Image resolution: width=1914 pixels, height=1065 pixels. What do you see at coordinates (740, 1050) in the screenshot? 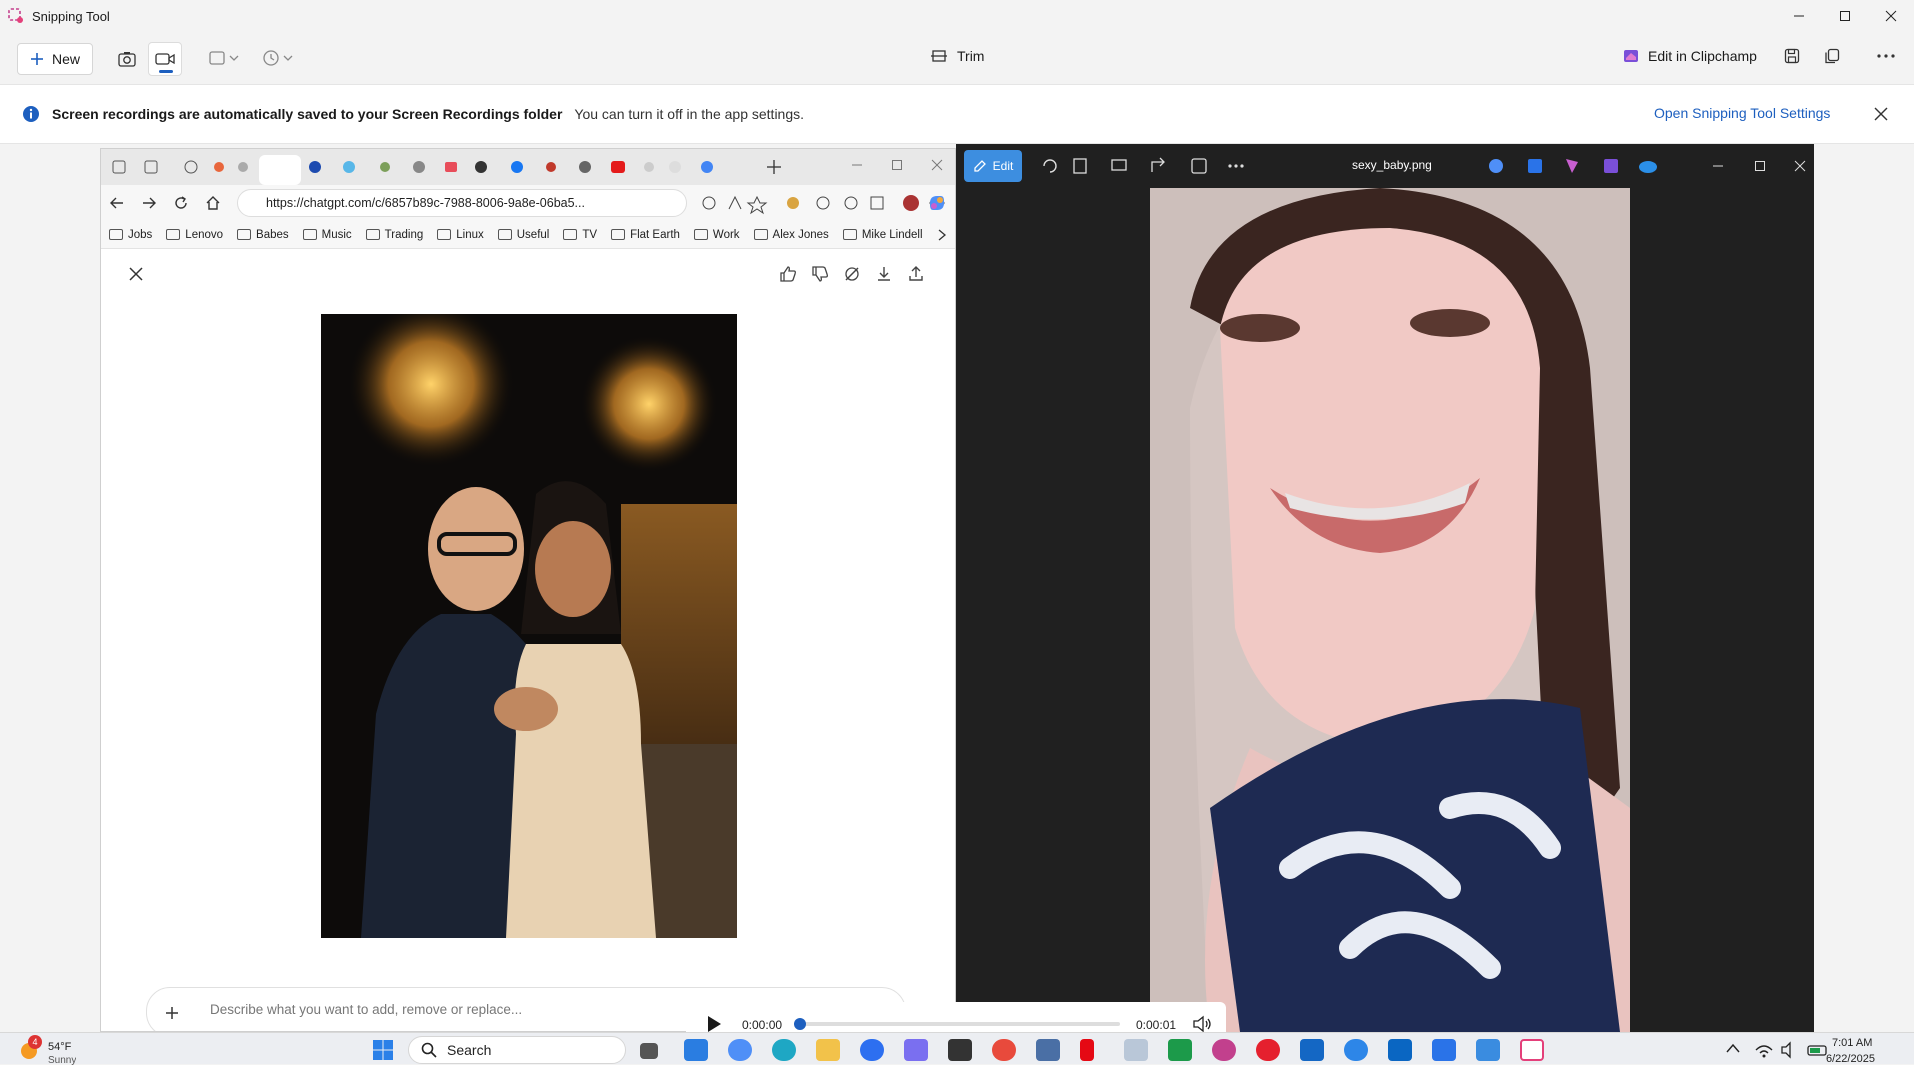
I see `copilot-taskbar-icon` at bounding box center [740, 1050].